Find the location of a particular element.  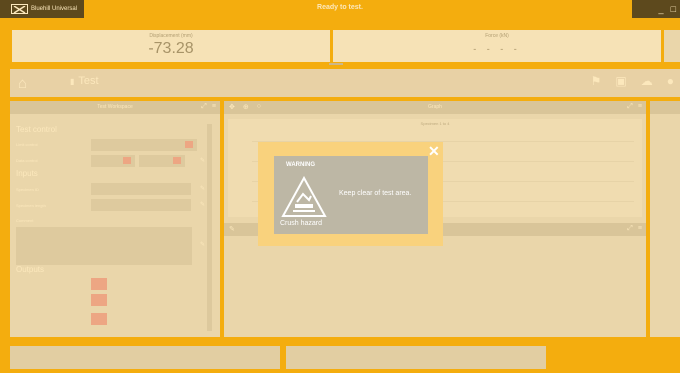

warning-subtitle: Crush hazard is located at coordinates (301, 223).